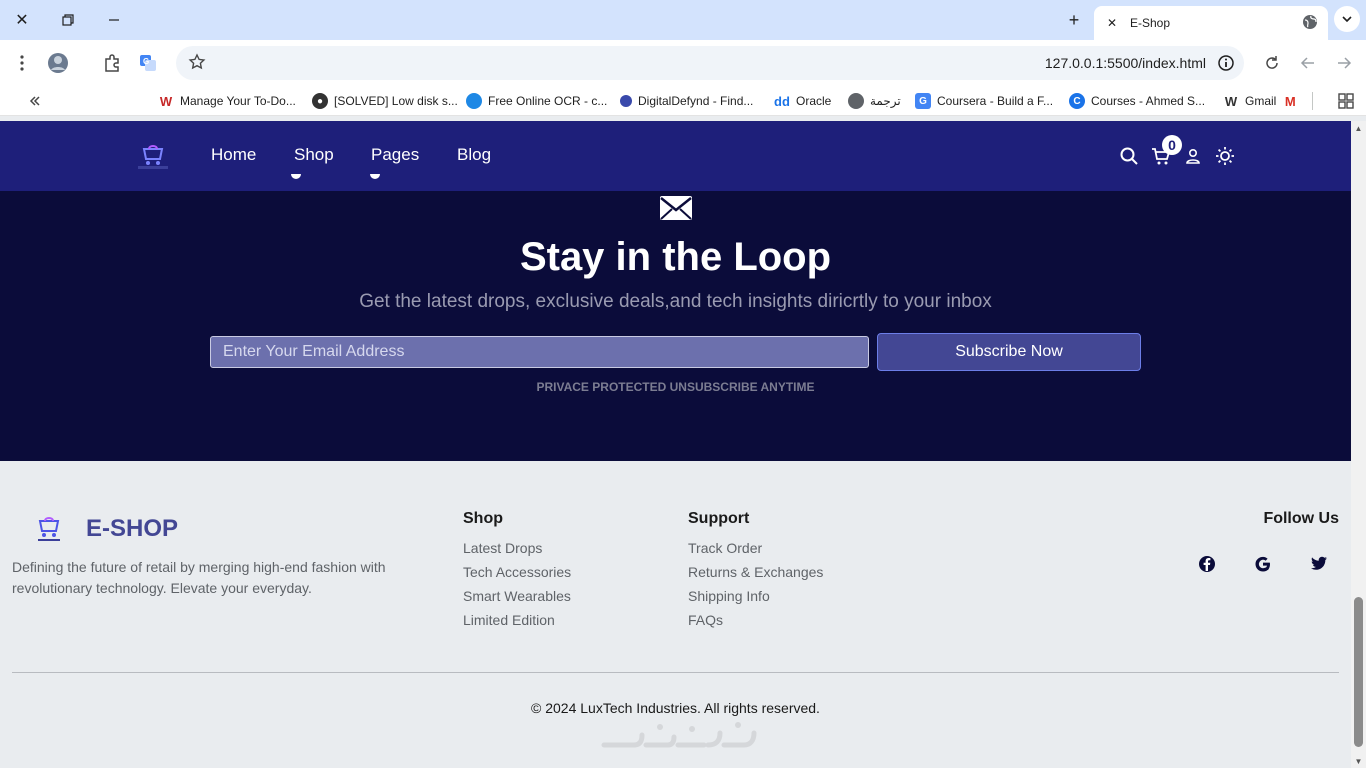  I want to click on restore-window-icon, so click(68, 20).